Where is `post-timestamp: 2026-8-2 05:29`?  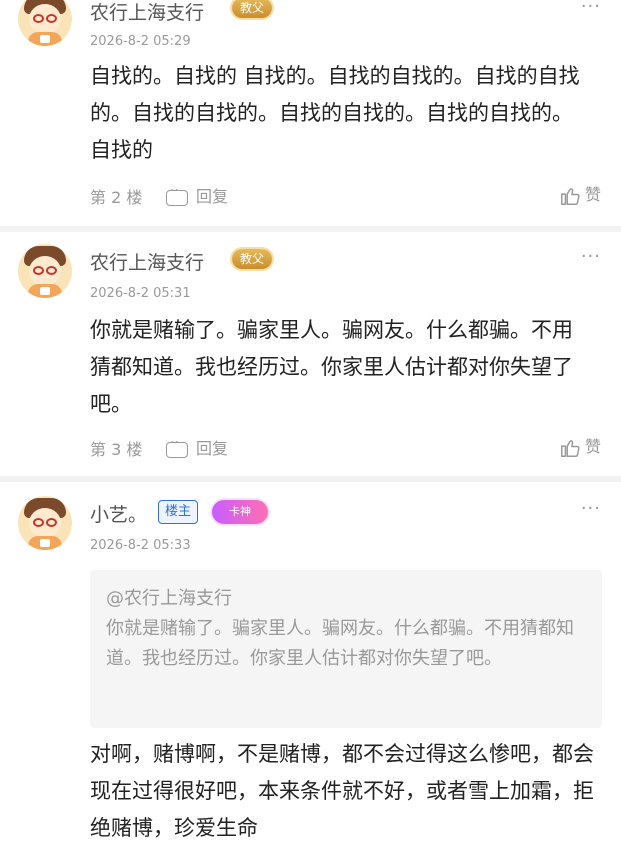 post-timestamp: 2026-8-2 05:29 is located at coordinates (140, 41).